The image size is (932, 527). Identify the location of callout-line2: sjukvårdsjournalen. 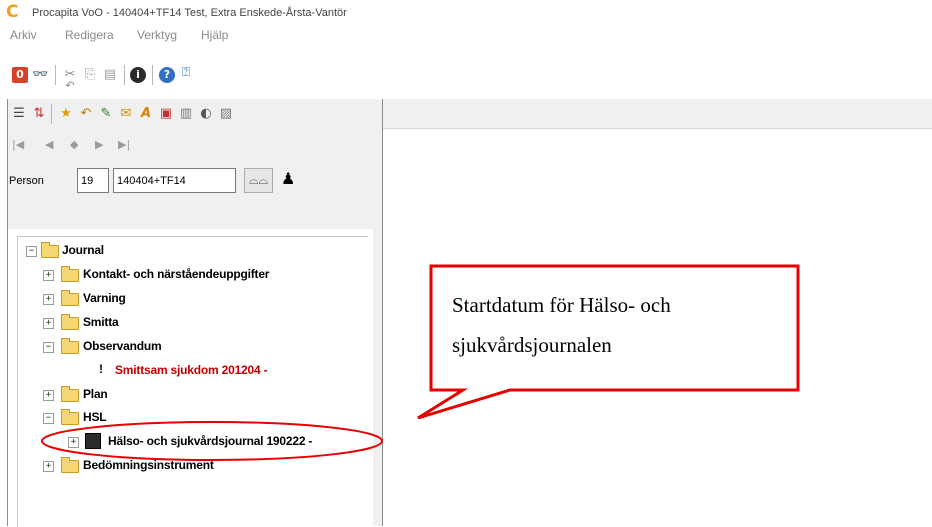
(532, 345).